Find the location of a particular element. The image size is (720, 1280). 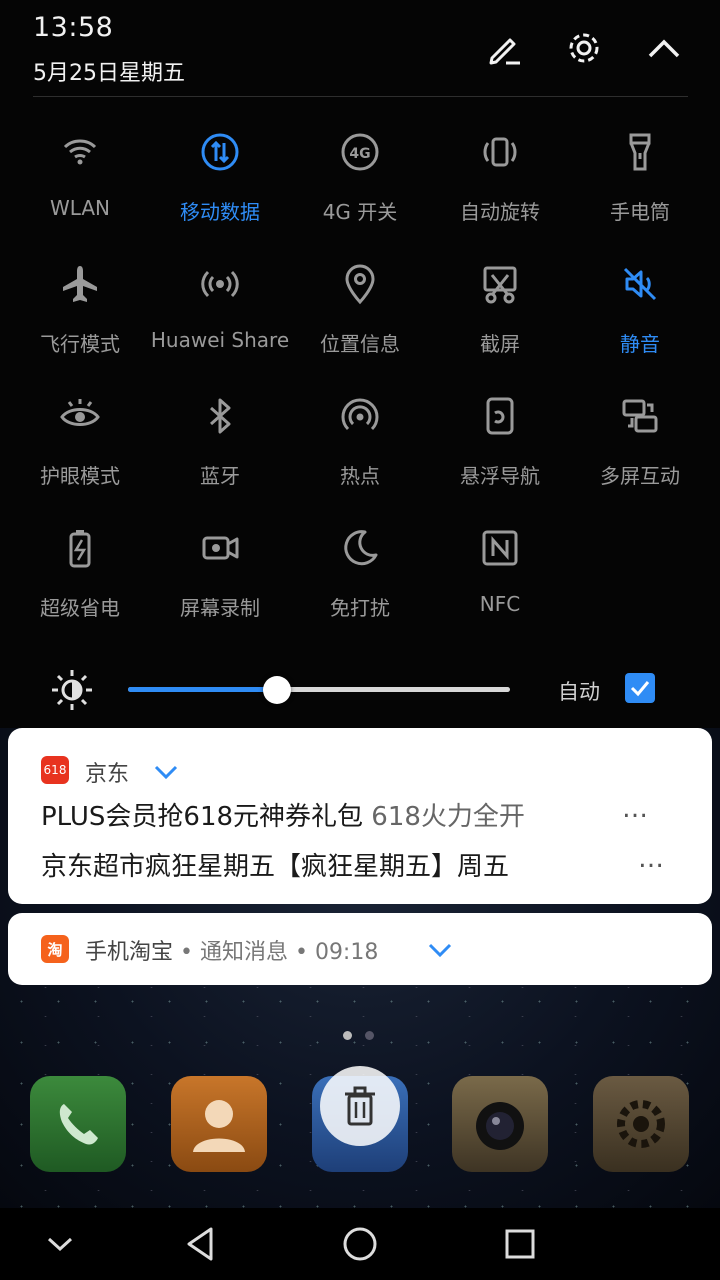

floating-nav-icon is located at coordinates (500, 416).